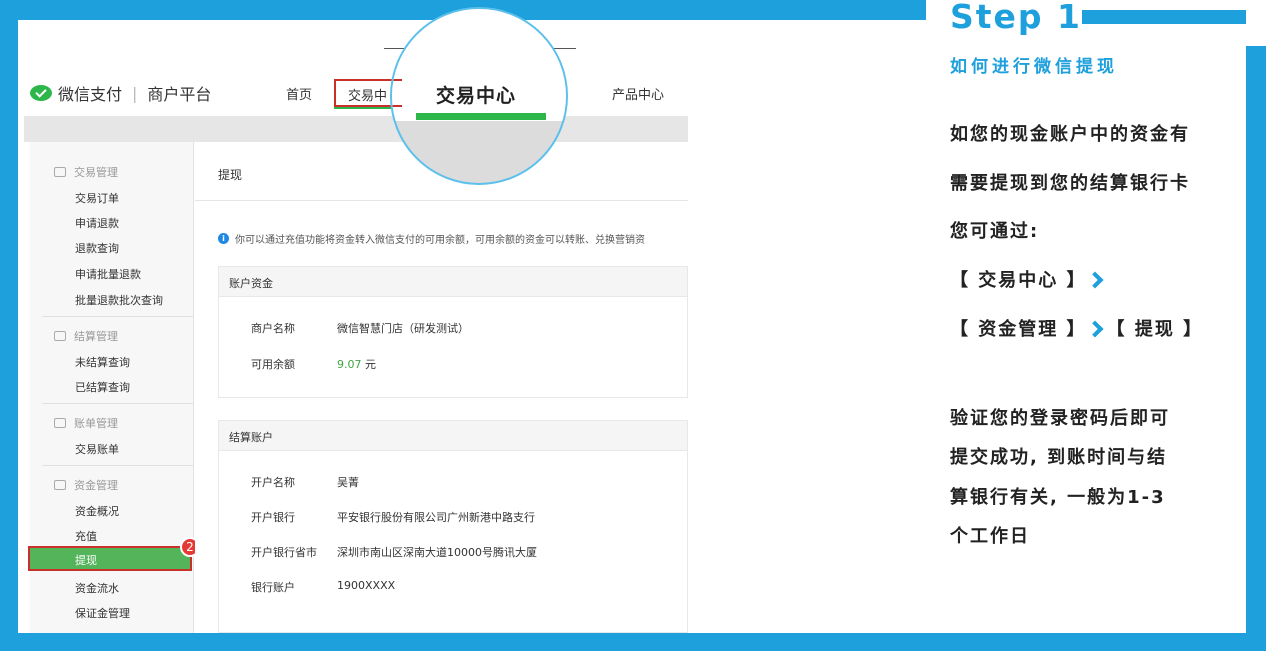 Image resolution: width=1266 pixels, height=651 pixels. I want to click on account-funds-header: 账户资金, so click(453, 282).